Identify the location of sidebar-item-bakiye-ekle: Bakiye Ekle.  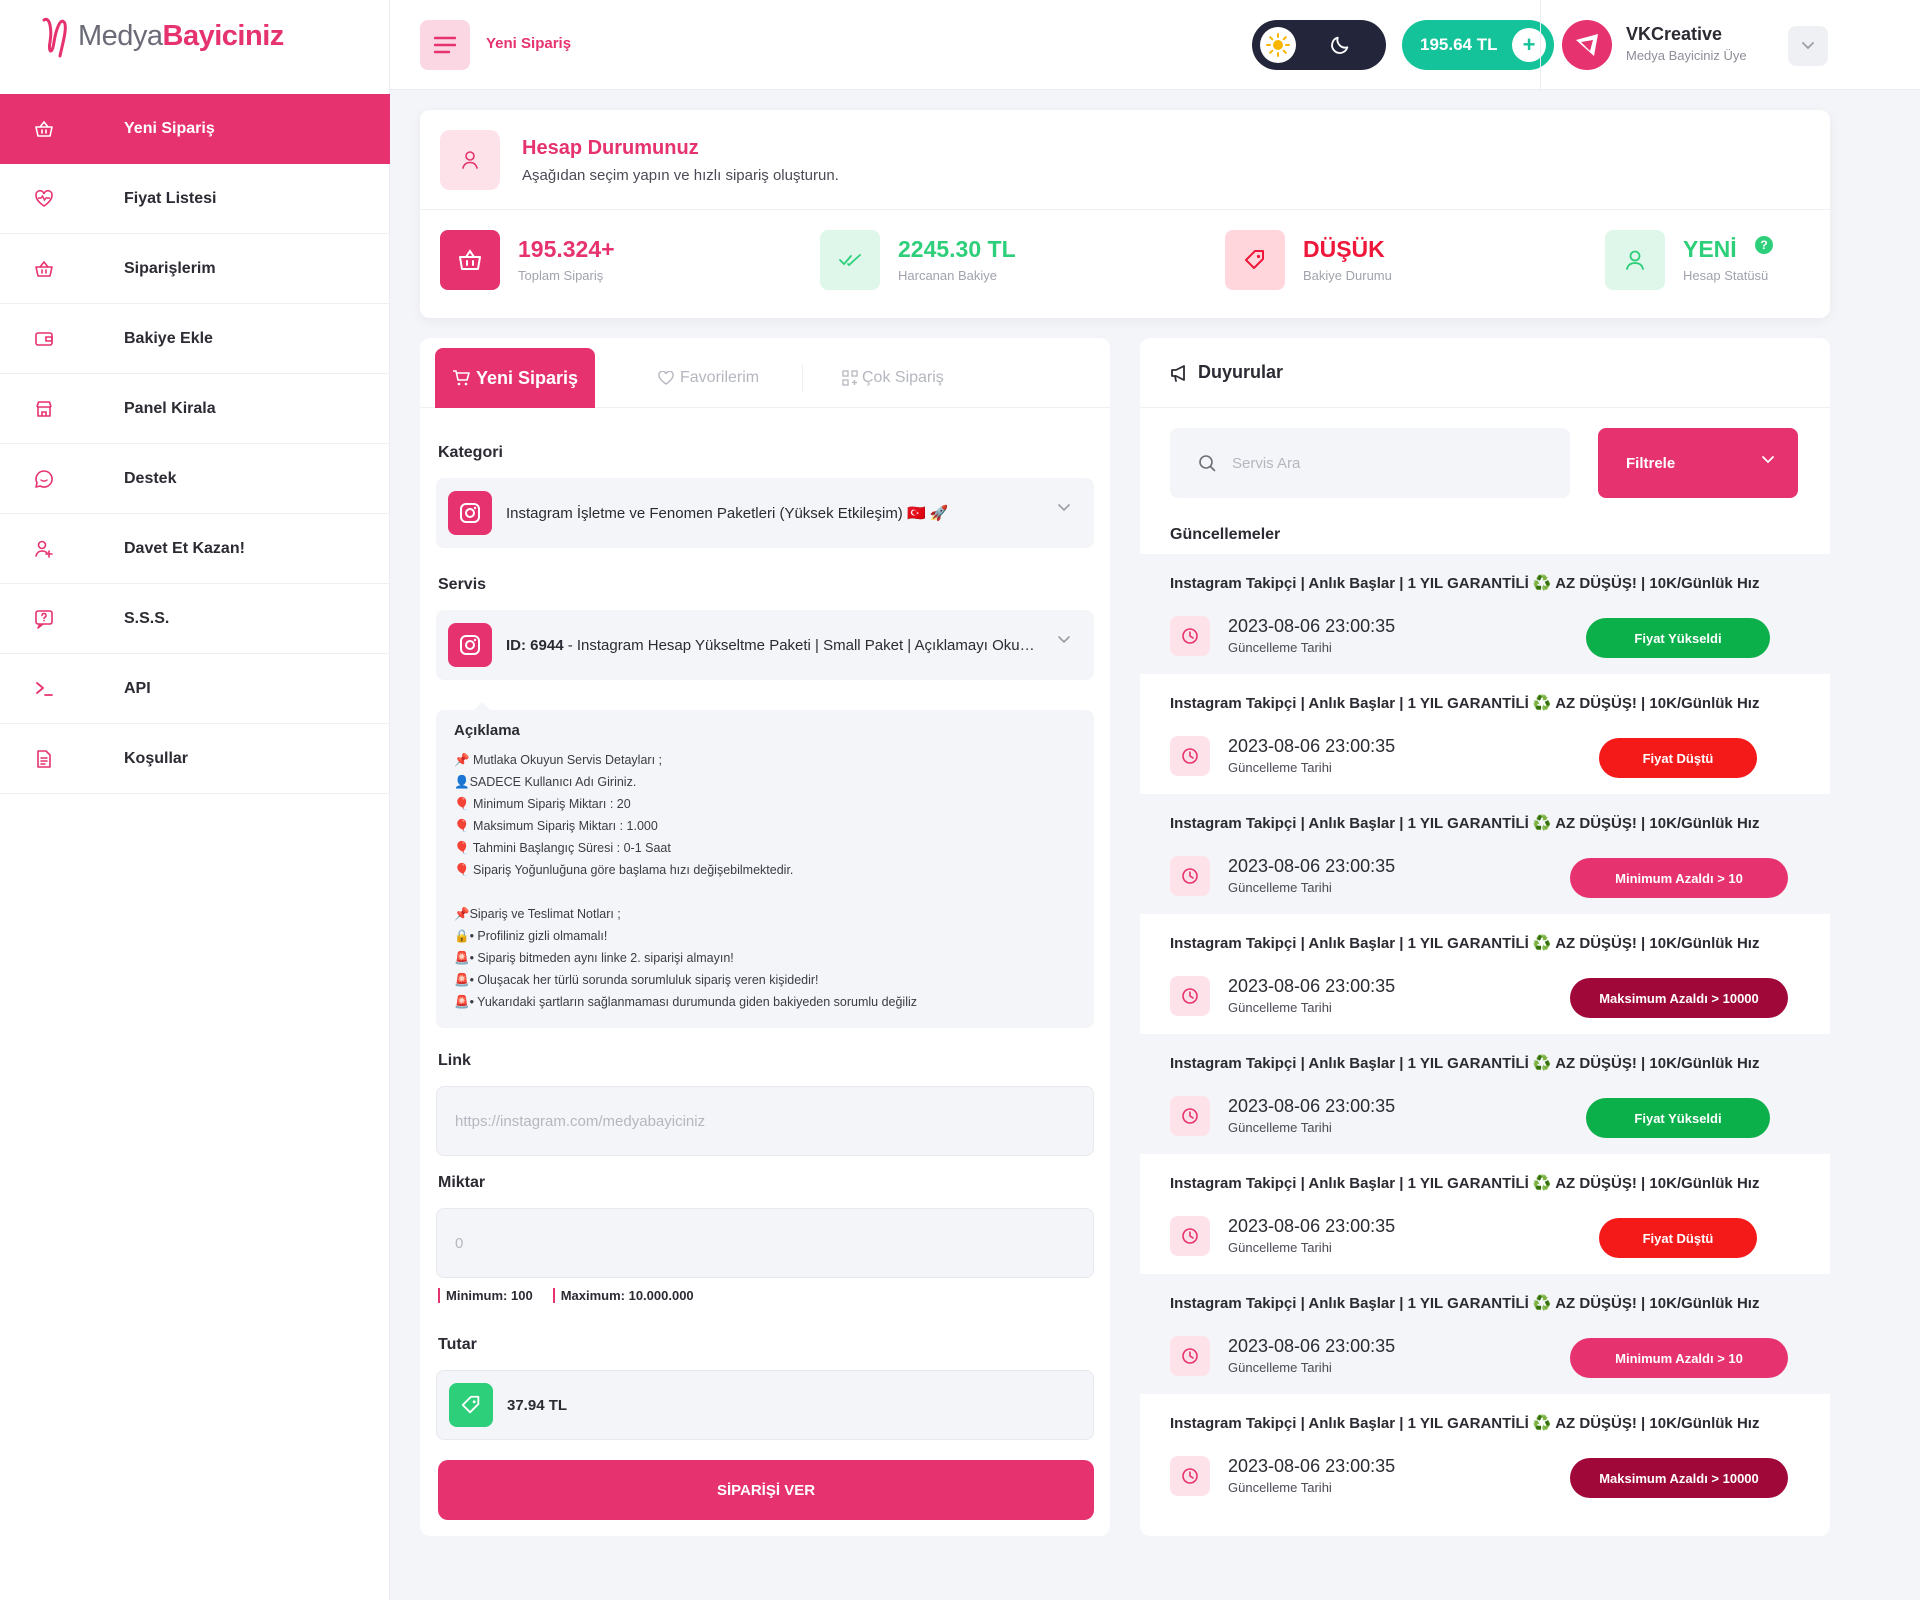
(195, 339).